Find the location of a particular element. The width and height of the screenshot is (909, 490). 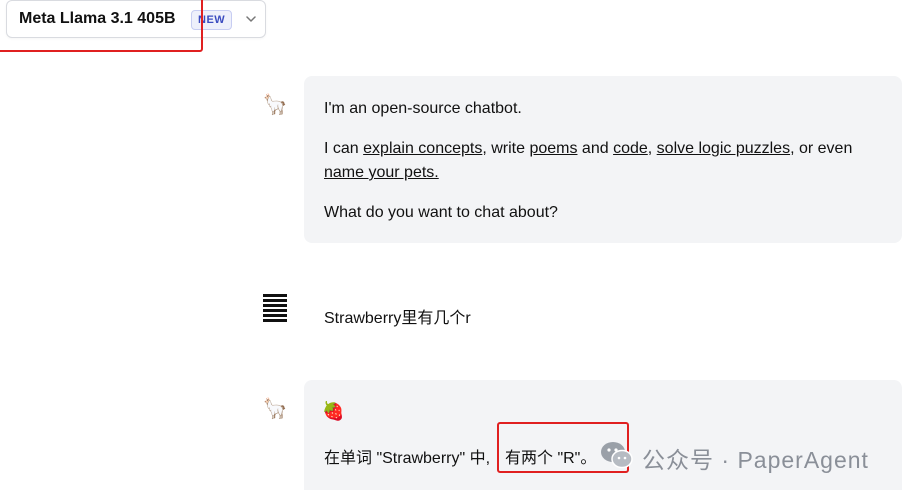

intro-text: I'm an open-source chatbot. is located at coordinates (423, 108).